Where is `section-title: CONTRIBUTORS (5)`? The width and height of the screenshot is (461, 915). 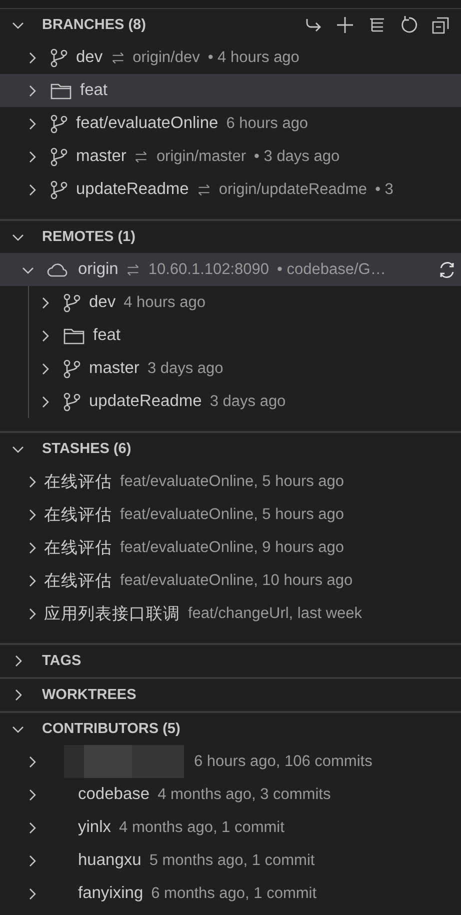
section-title: CONTRIBUTORS (5) is located at coordinates (111, 729).